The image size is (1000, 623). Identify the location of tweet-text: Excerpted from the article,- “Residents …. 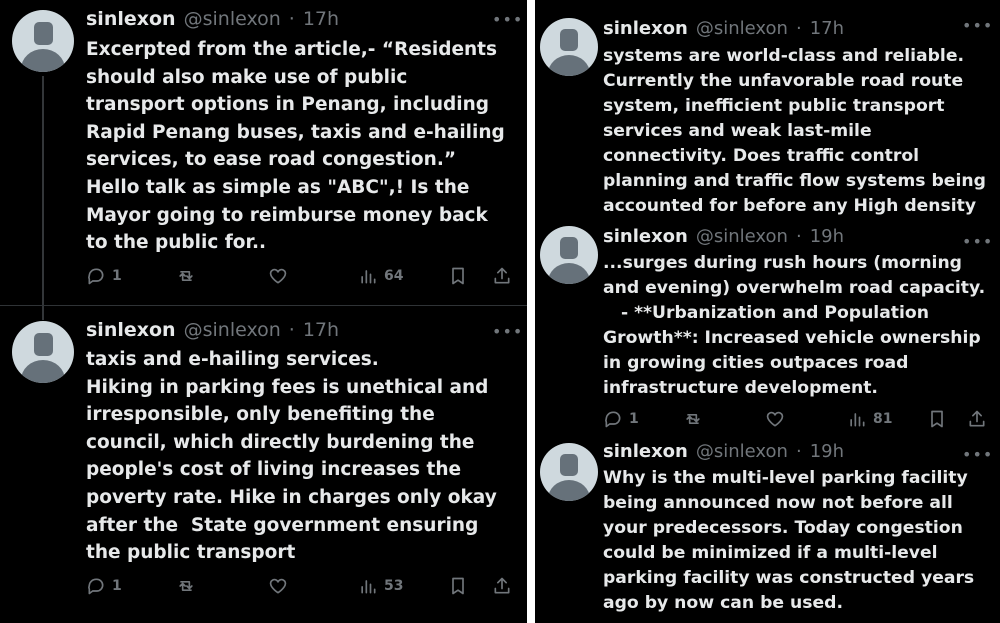
(295, 146).